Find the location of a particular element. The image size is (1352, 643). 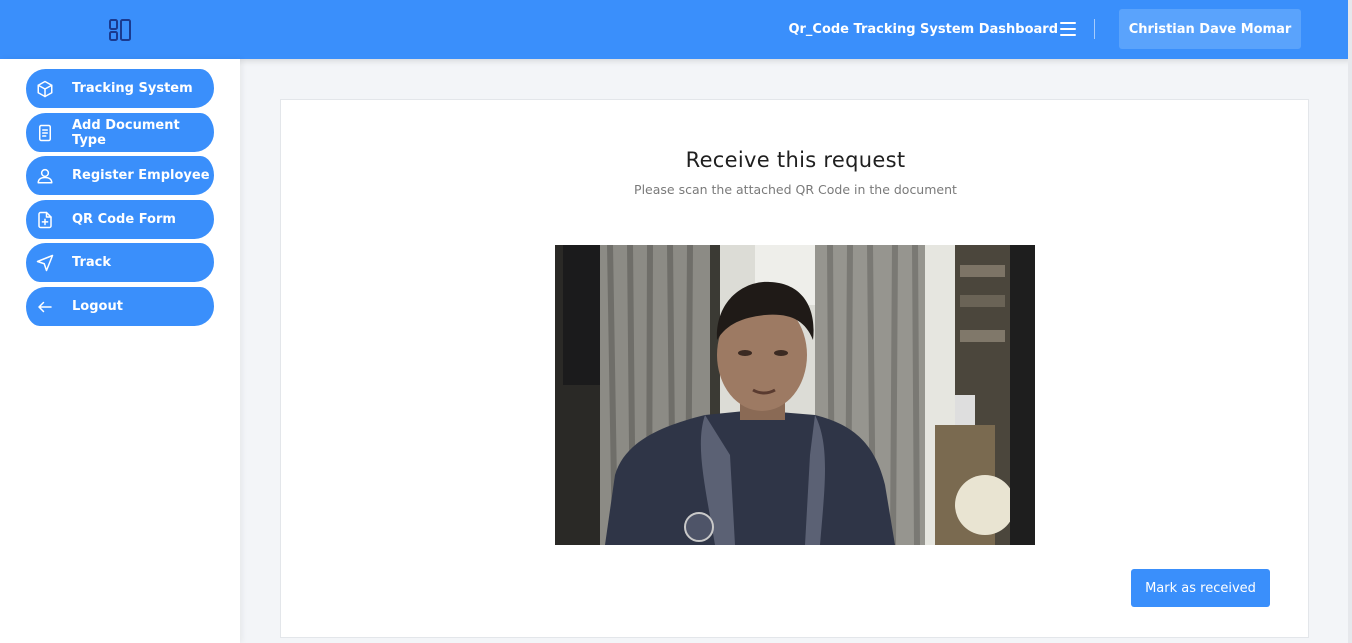

layout-icon is located at coordinates (120, 29).